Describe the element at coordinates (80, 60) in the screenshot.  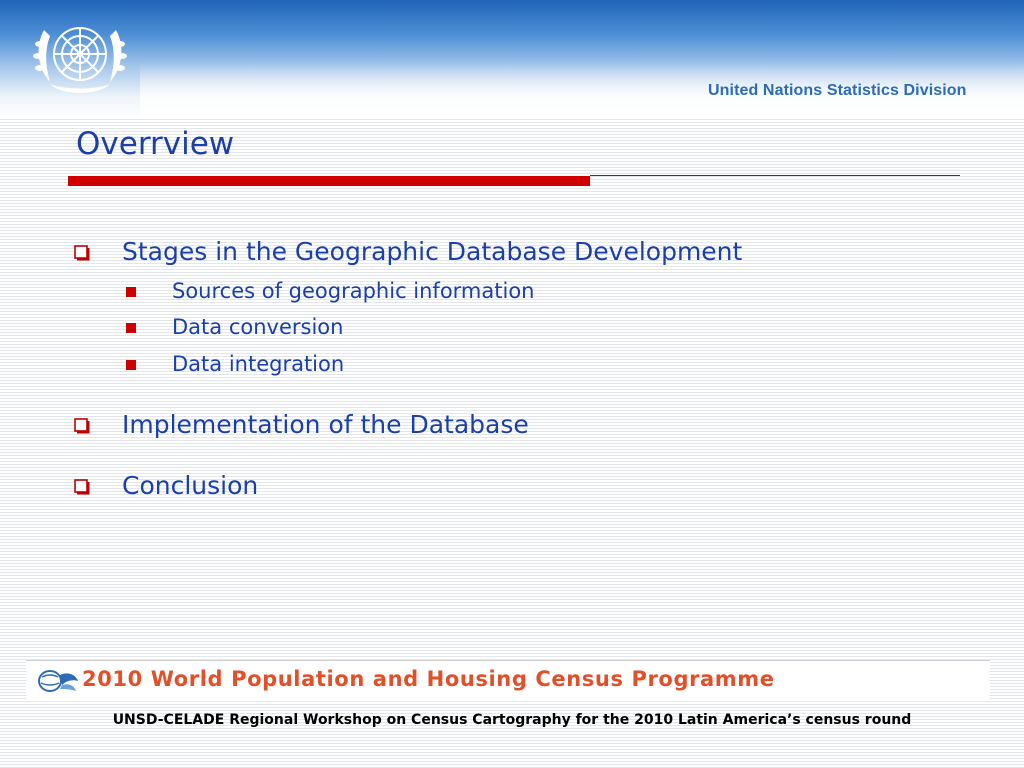
I see `un-emblem-icon` at that location.